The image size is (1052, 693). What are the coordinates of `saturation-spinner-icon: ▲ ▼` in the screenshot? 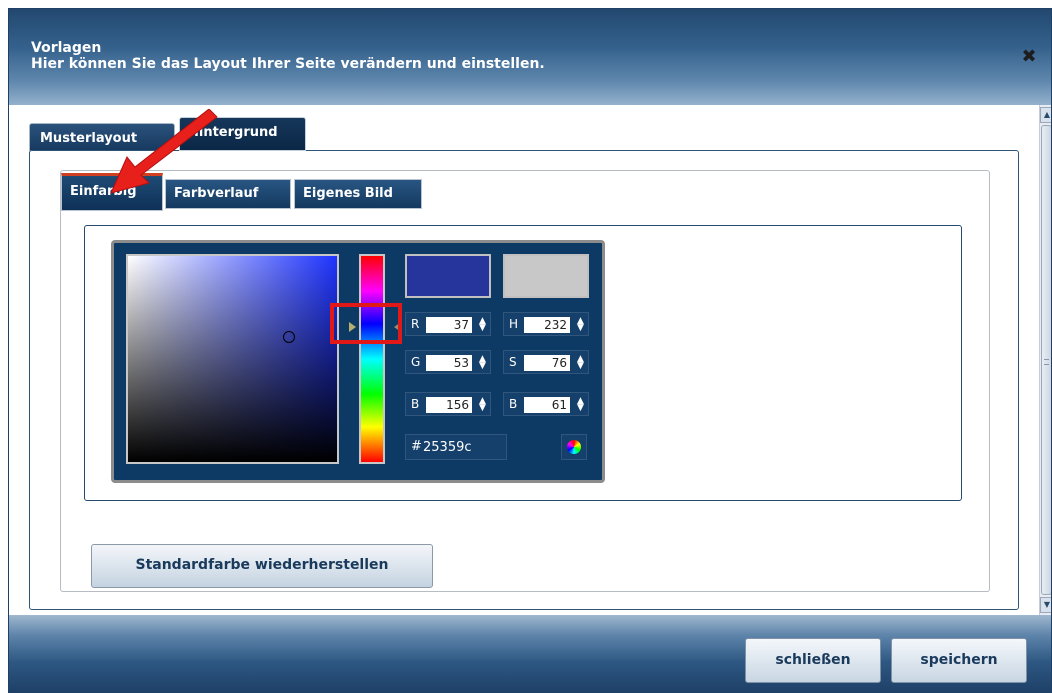 It's located at (580, 363).